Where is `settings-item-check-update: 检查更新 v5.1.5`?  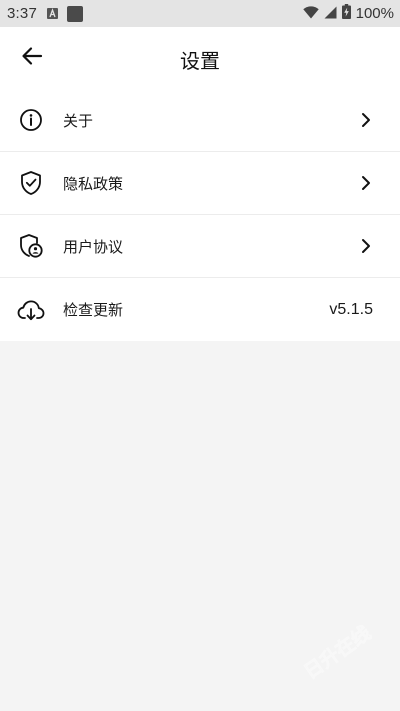
settings-item-check-update: 检查更新 v5.1.5 is located at coordinates (200, 309).